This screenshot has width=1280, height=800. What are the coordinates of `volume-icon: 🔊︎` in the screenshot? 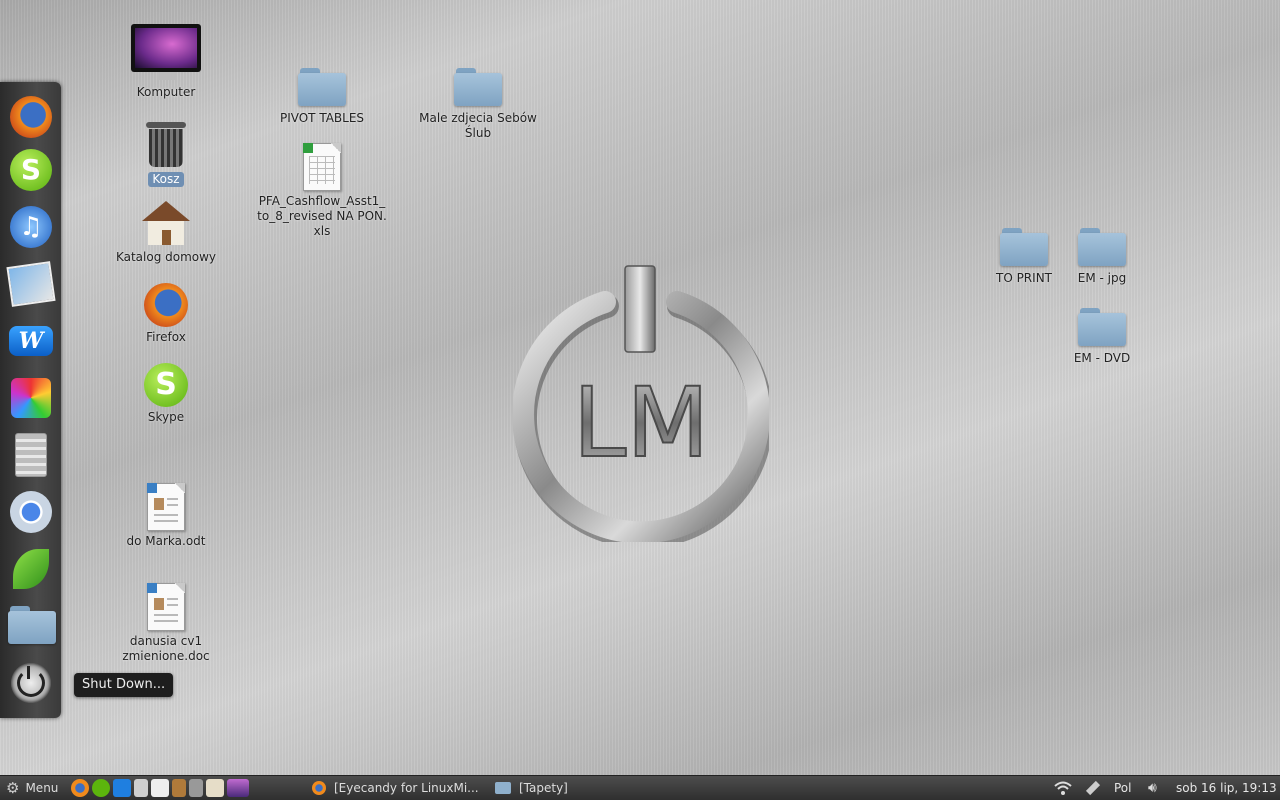 It's located at (1152, 788).